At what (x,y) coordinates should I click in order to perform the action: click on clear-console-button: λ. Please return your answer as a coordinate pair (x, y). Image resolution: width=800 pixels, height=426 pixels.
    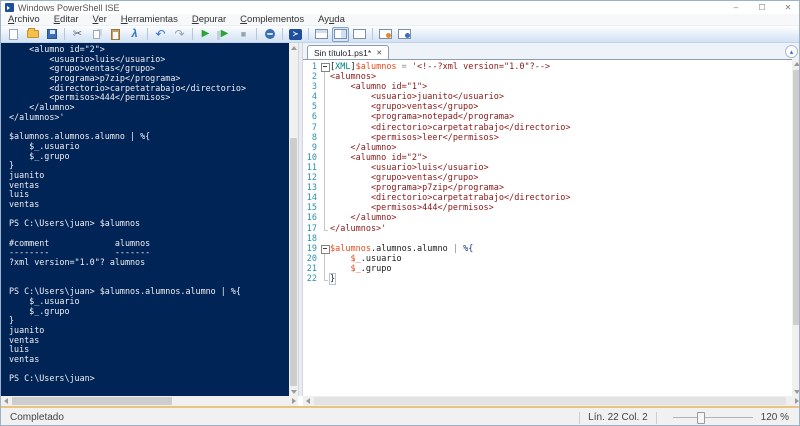
    Looking at the image, I should click on (134, 34).